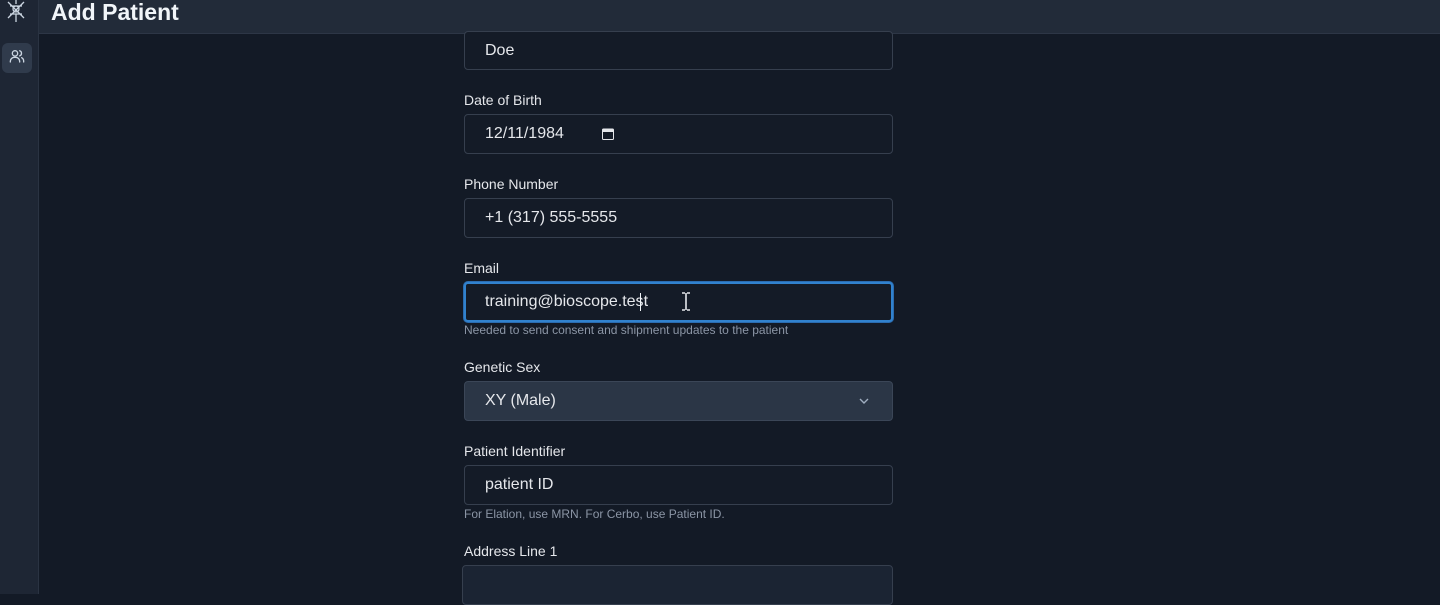  Describe the element at coordinates (511, 184) in the screenshot. I see `phone-label: Phone Number` at that location.